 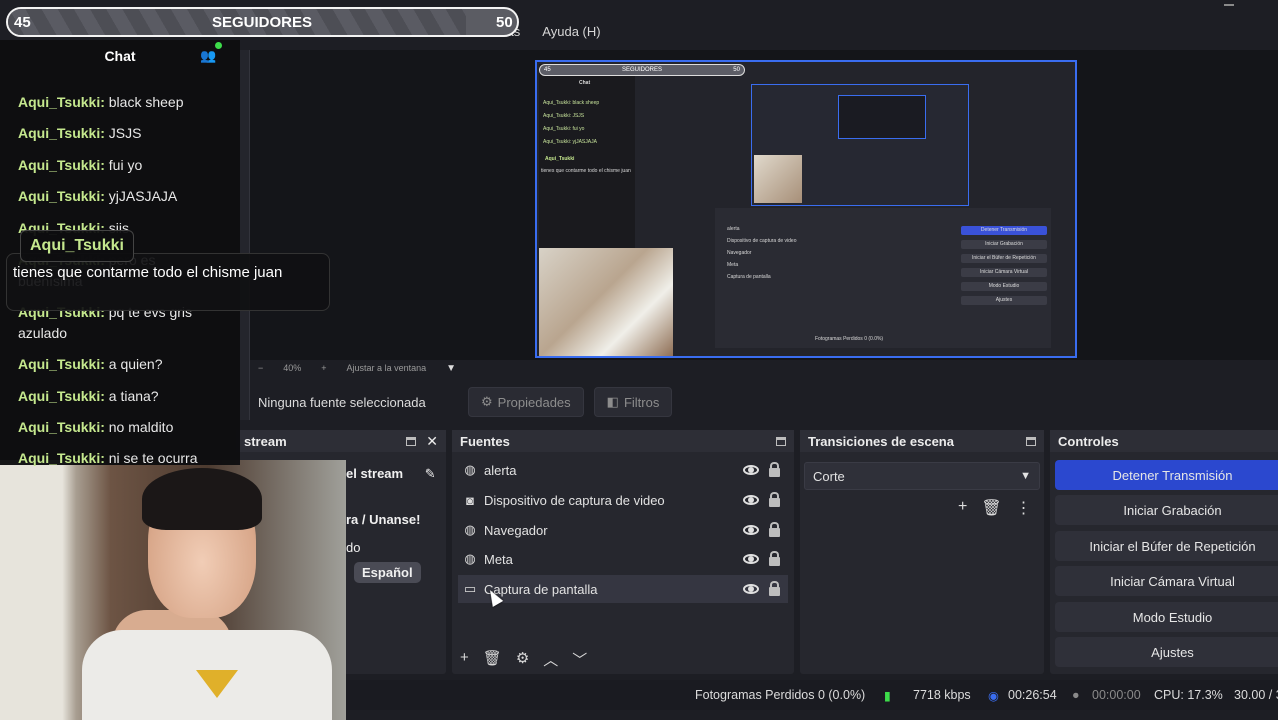 What do you see at coordinates (922, 476) in the screenshot?
I see `transition-select: Corte ▼` at bounding box center [922, 476].